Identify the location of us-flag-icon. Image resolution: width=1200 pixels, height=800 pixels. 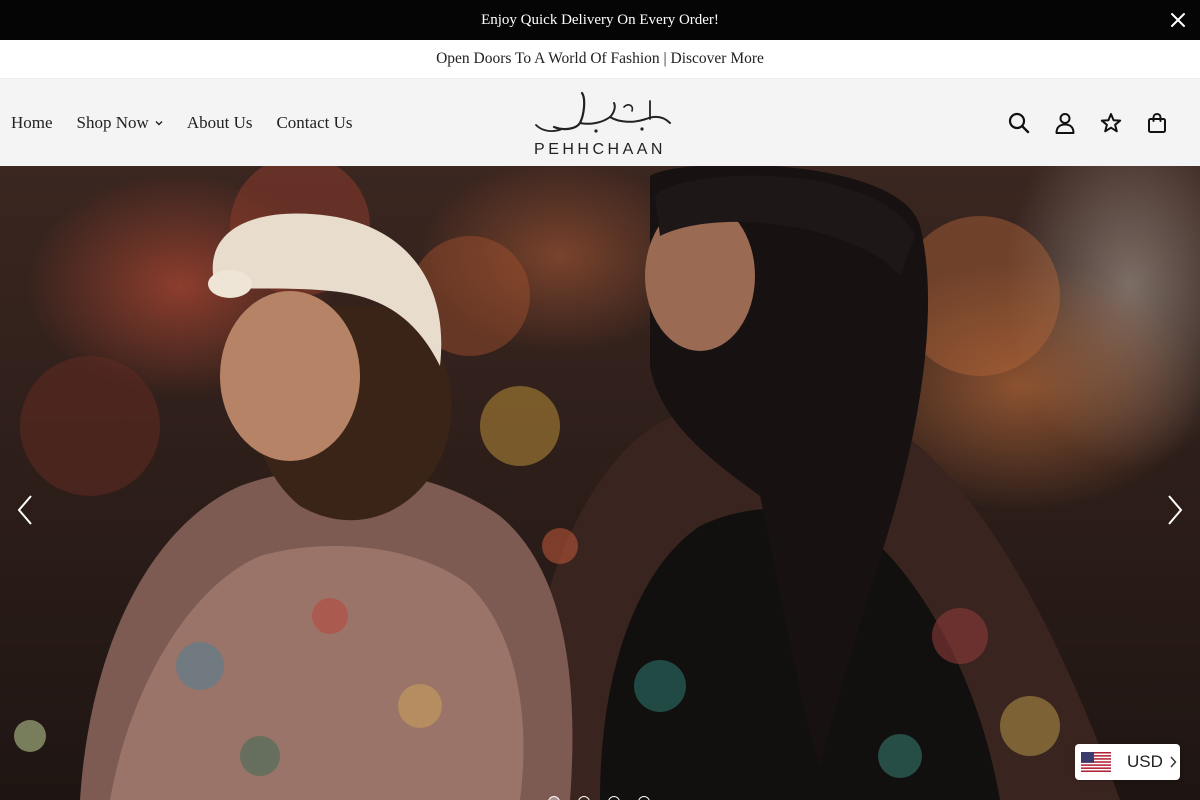
(1096, 762).